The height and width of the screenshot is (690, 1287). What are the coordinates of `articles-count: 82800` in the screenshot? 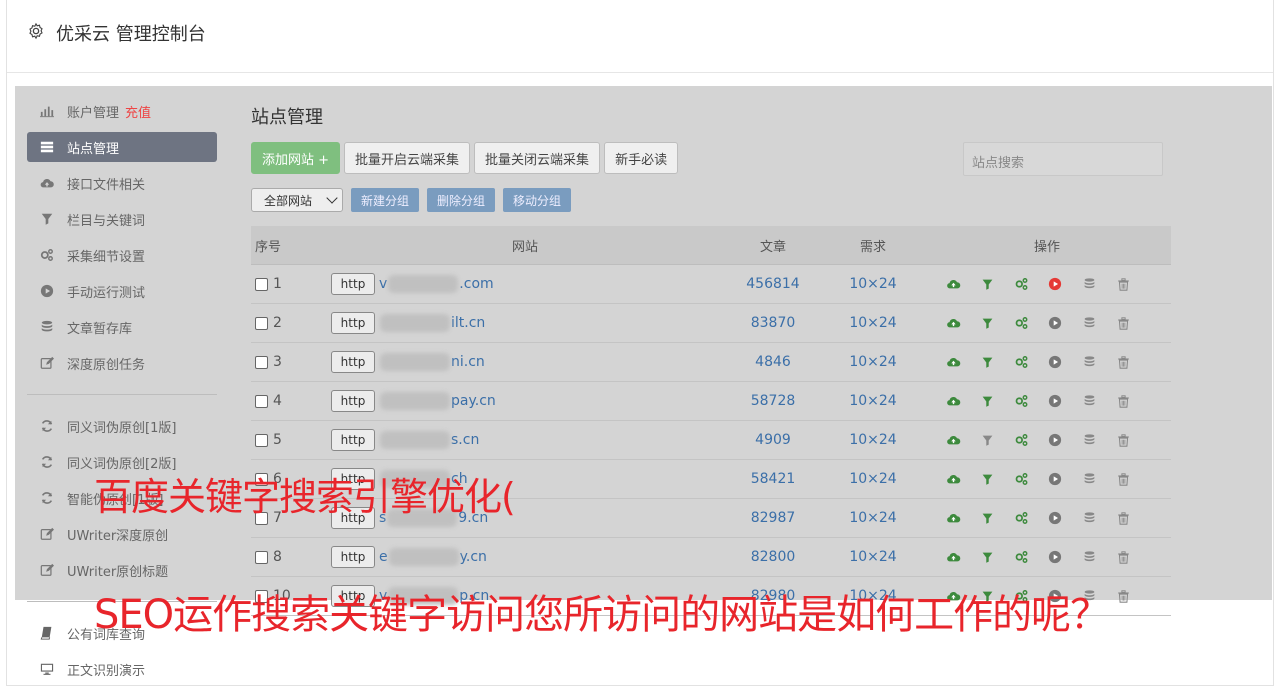 It's located at (773, 557).